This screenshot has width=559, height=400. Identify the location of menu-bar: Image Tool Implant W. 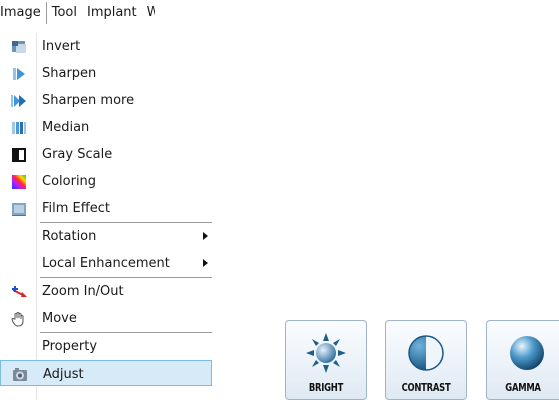
(106, 13).